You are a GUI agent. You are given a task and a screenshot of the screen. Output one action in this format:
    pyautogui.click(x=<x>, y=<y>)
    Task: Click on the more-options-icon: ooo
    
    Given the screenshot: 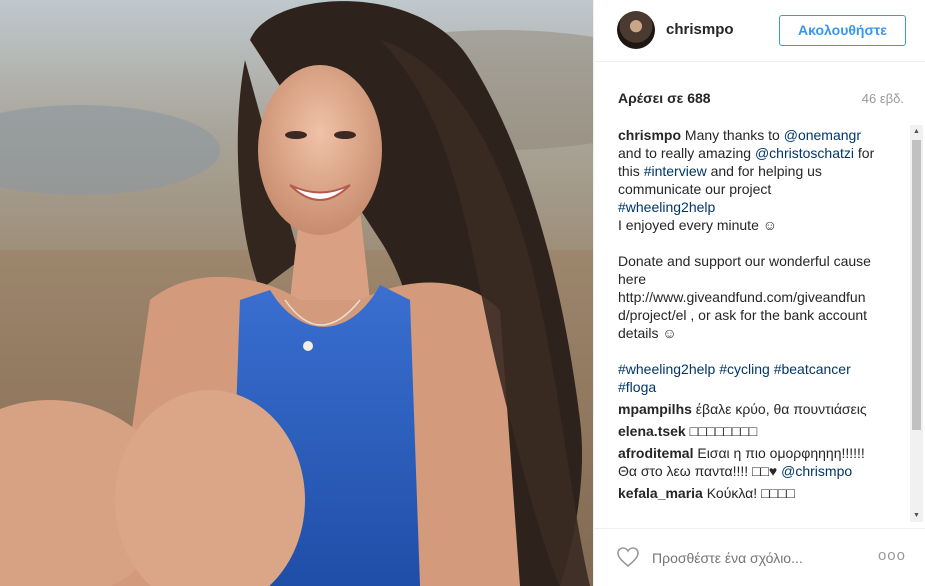 What is the action you would take?
    pyautogui.click(x=892, y=555)
    